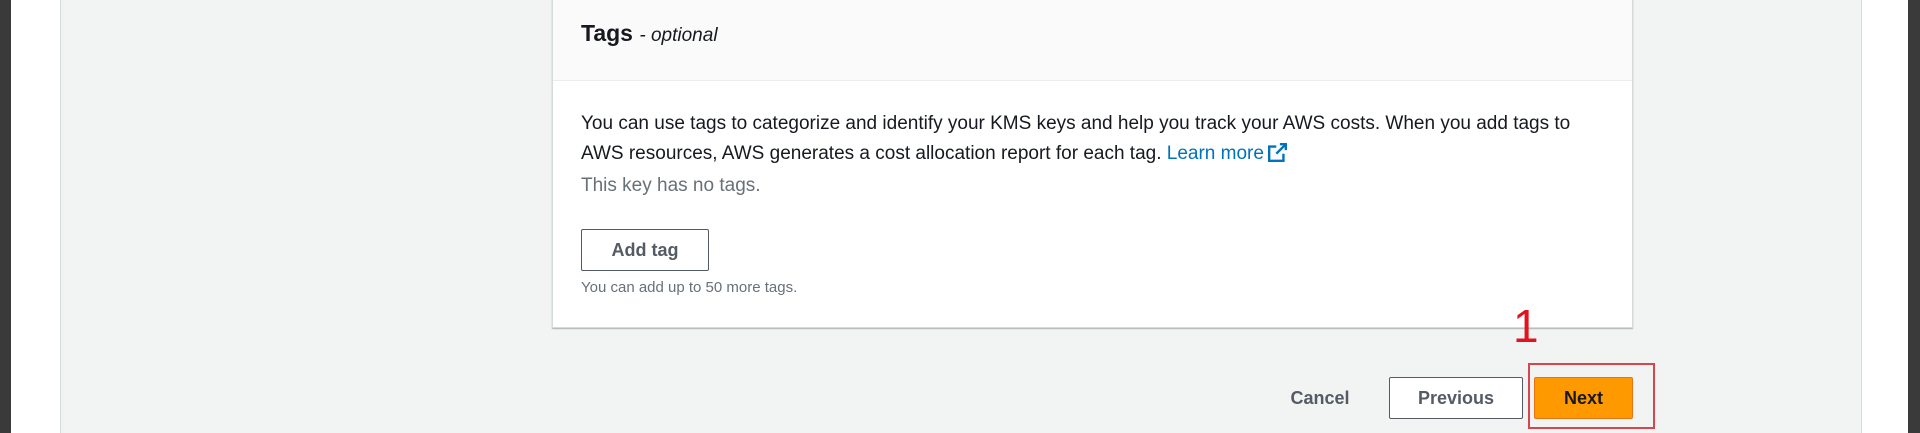  Describe the element at coordinates (1320, 398) in the screenshot. I see `cancel-button: Cancel` at that location.